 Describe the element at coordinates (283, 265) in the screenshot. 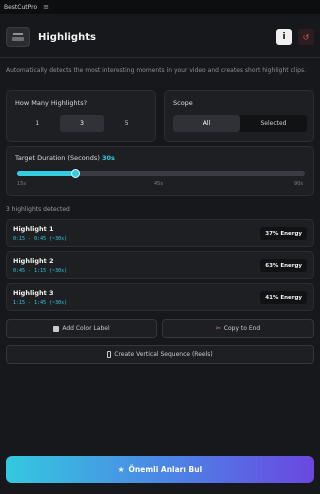

I see `energy-badge: 63% Energy` at that location.